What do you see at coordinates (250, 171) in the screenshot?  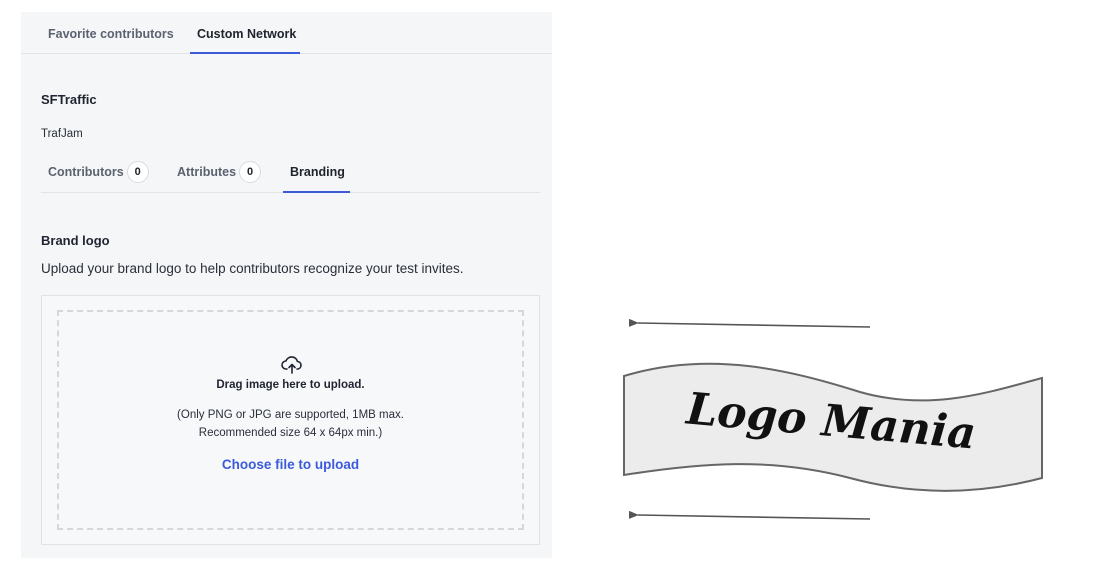 I see `attributes-count-badge: 0` at bounding box center [250, 171].